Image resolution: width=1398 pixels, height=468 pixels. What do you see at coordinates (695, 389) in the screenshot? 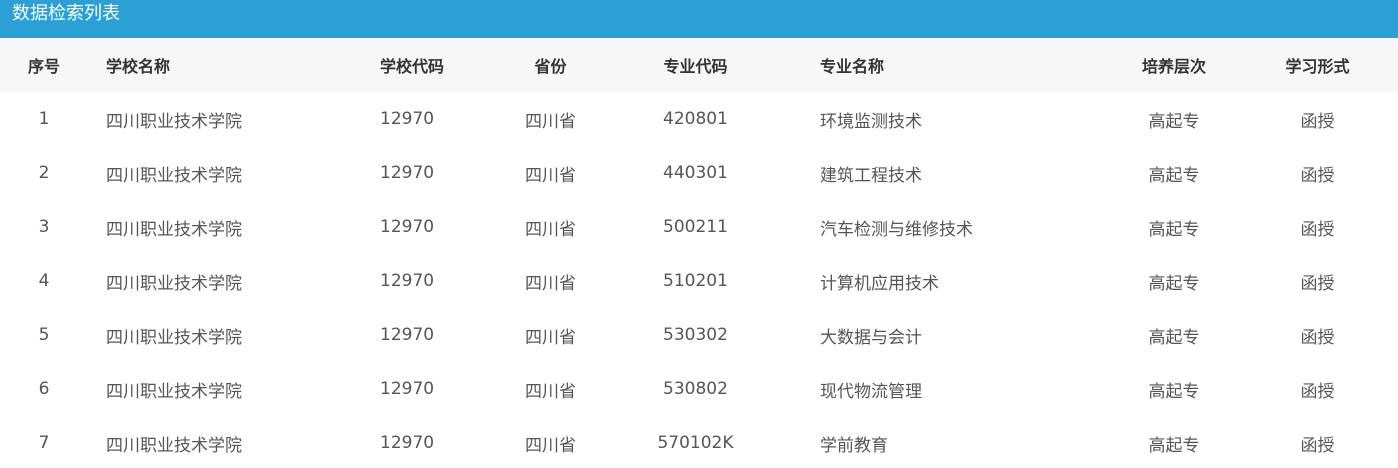
I see `cell-major-code: 530802` at bounding box center [695, 389].